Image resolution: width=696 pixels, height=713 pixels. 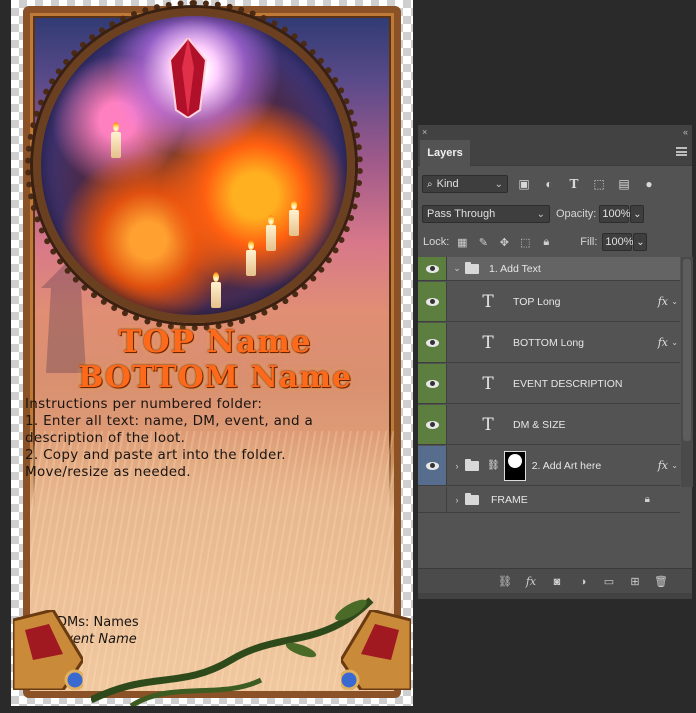 What do you see at coordinates (685, 132) in the screenshot?
I see `collapse-icon: «` at bounding box center [685, 132].